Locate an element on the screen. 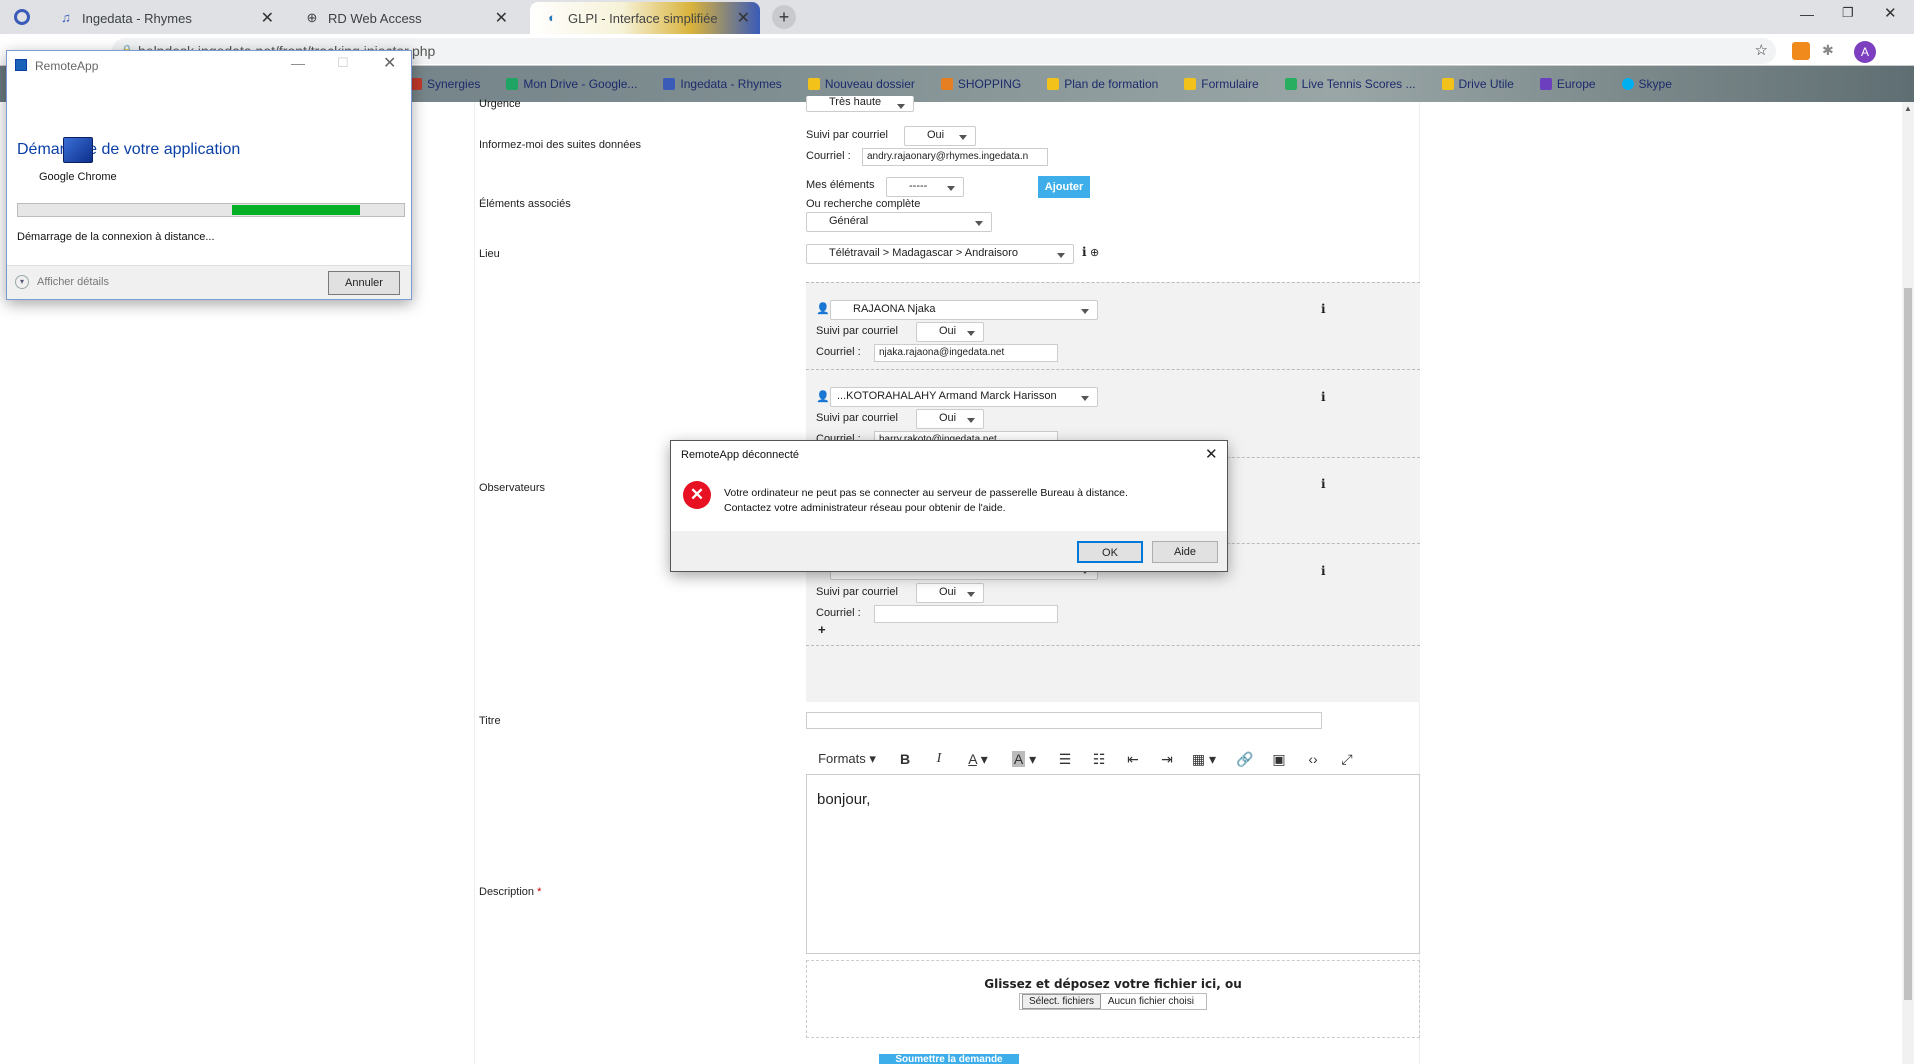  recherche-select: Général is located at coordinates (899, 222).